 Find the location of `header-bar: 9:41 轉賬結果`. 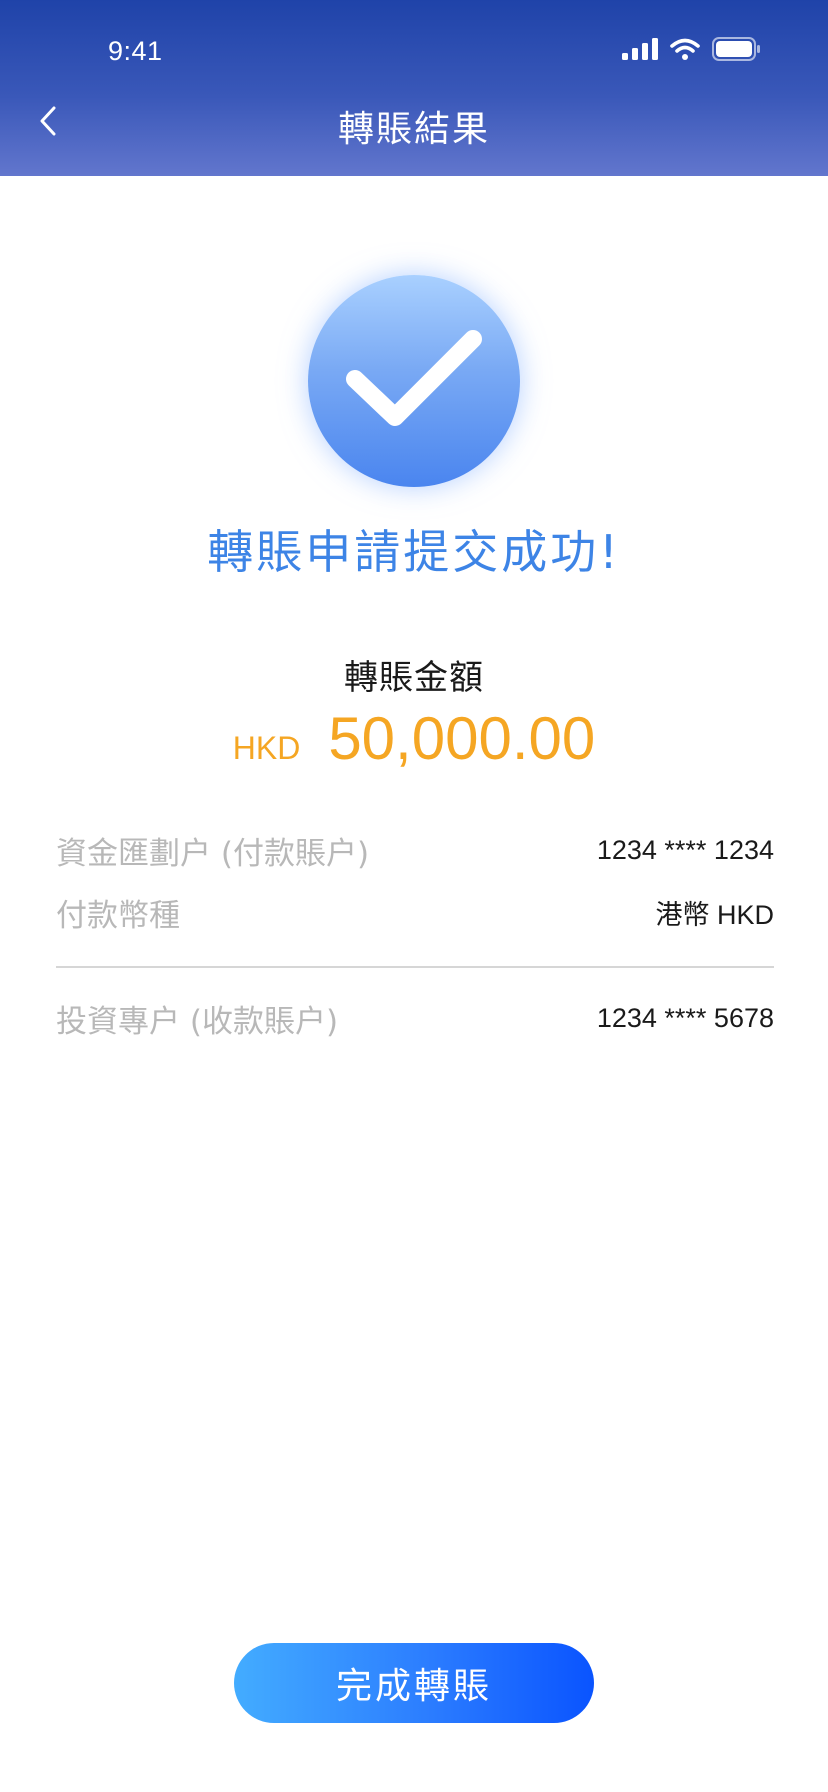

header-bar: 9:41 轉賬結果 is located at coordinates (414, 88).